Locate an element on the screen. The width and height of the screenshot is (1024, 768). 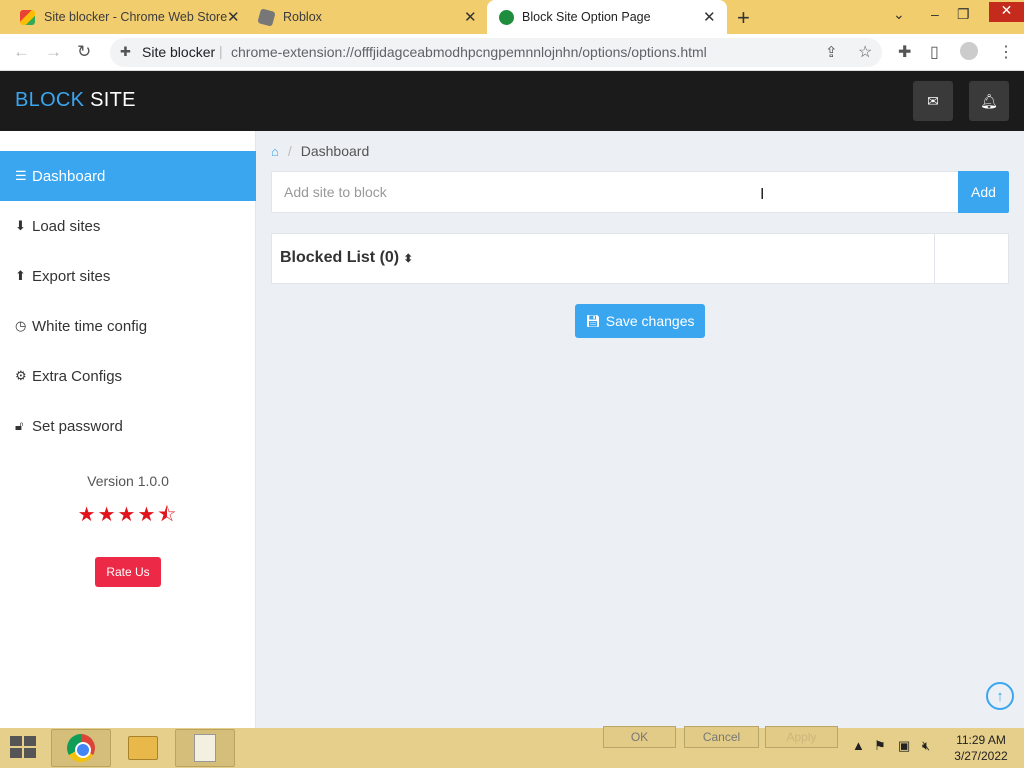
folder-icon is located at coordinates (143, 748).